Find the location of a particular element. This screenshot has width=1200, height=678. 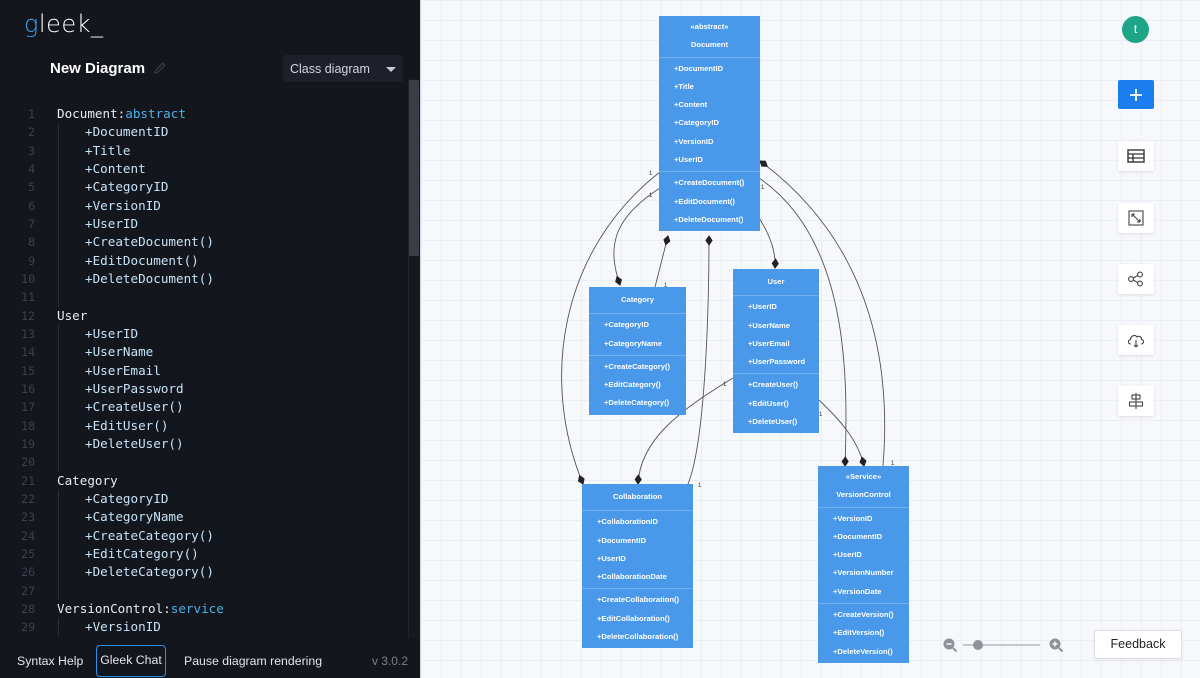

code-line: 27 is located at coordinates (204, 590).